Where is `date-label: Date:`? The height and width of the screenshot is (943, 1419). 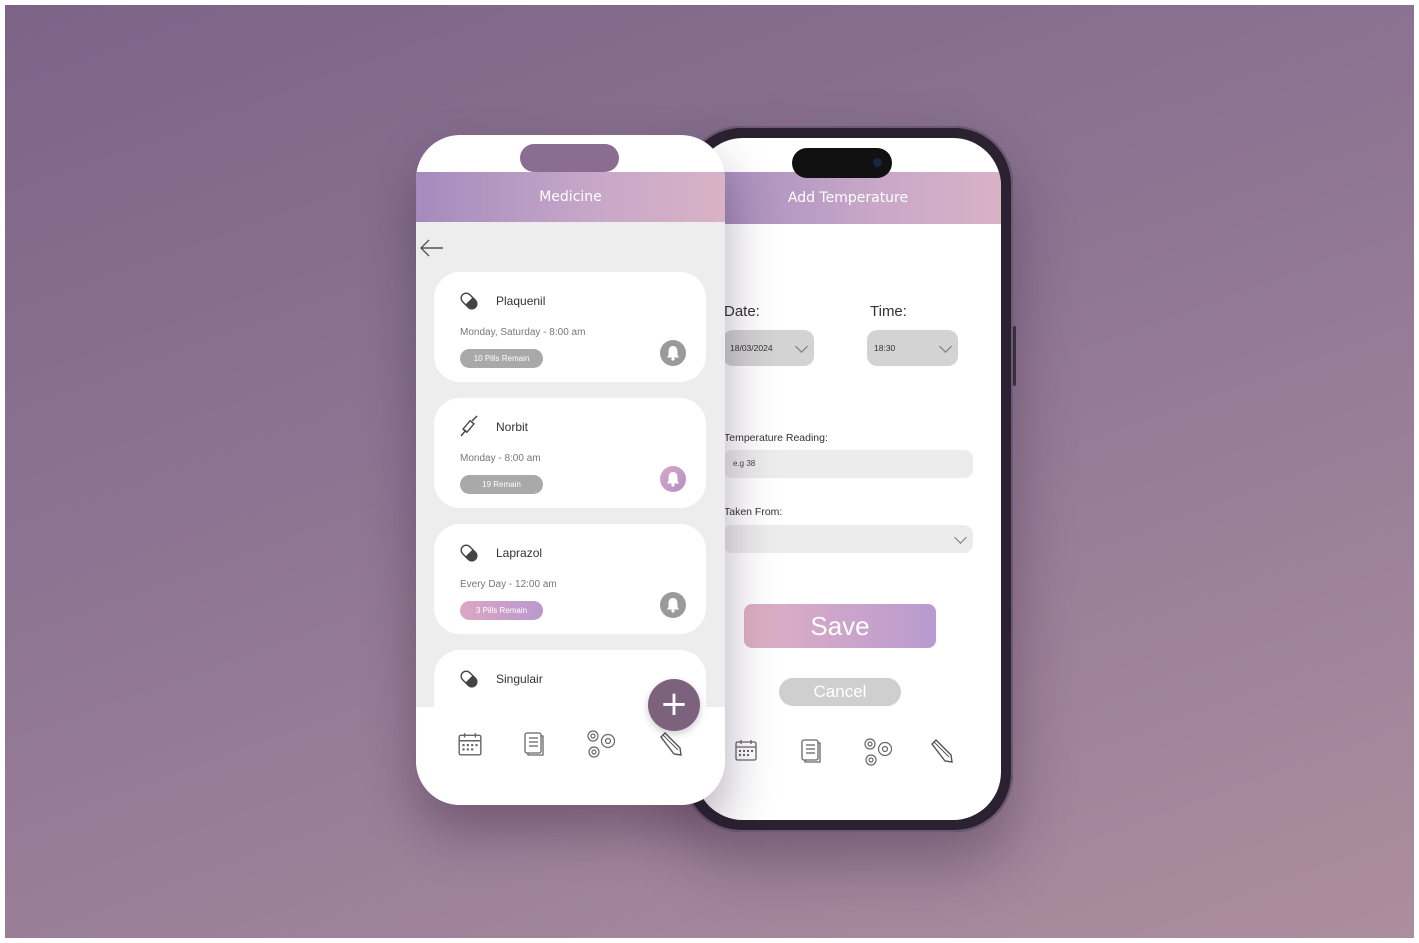 date-label: Date: is located at coordinates (742, 311).